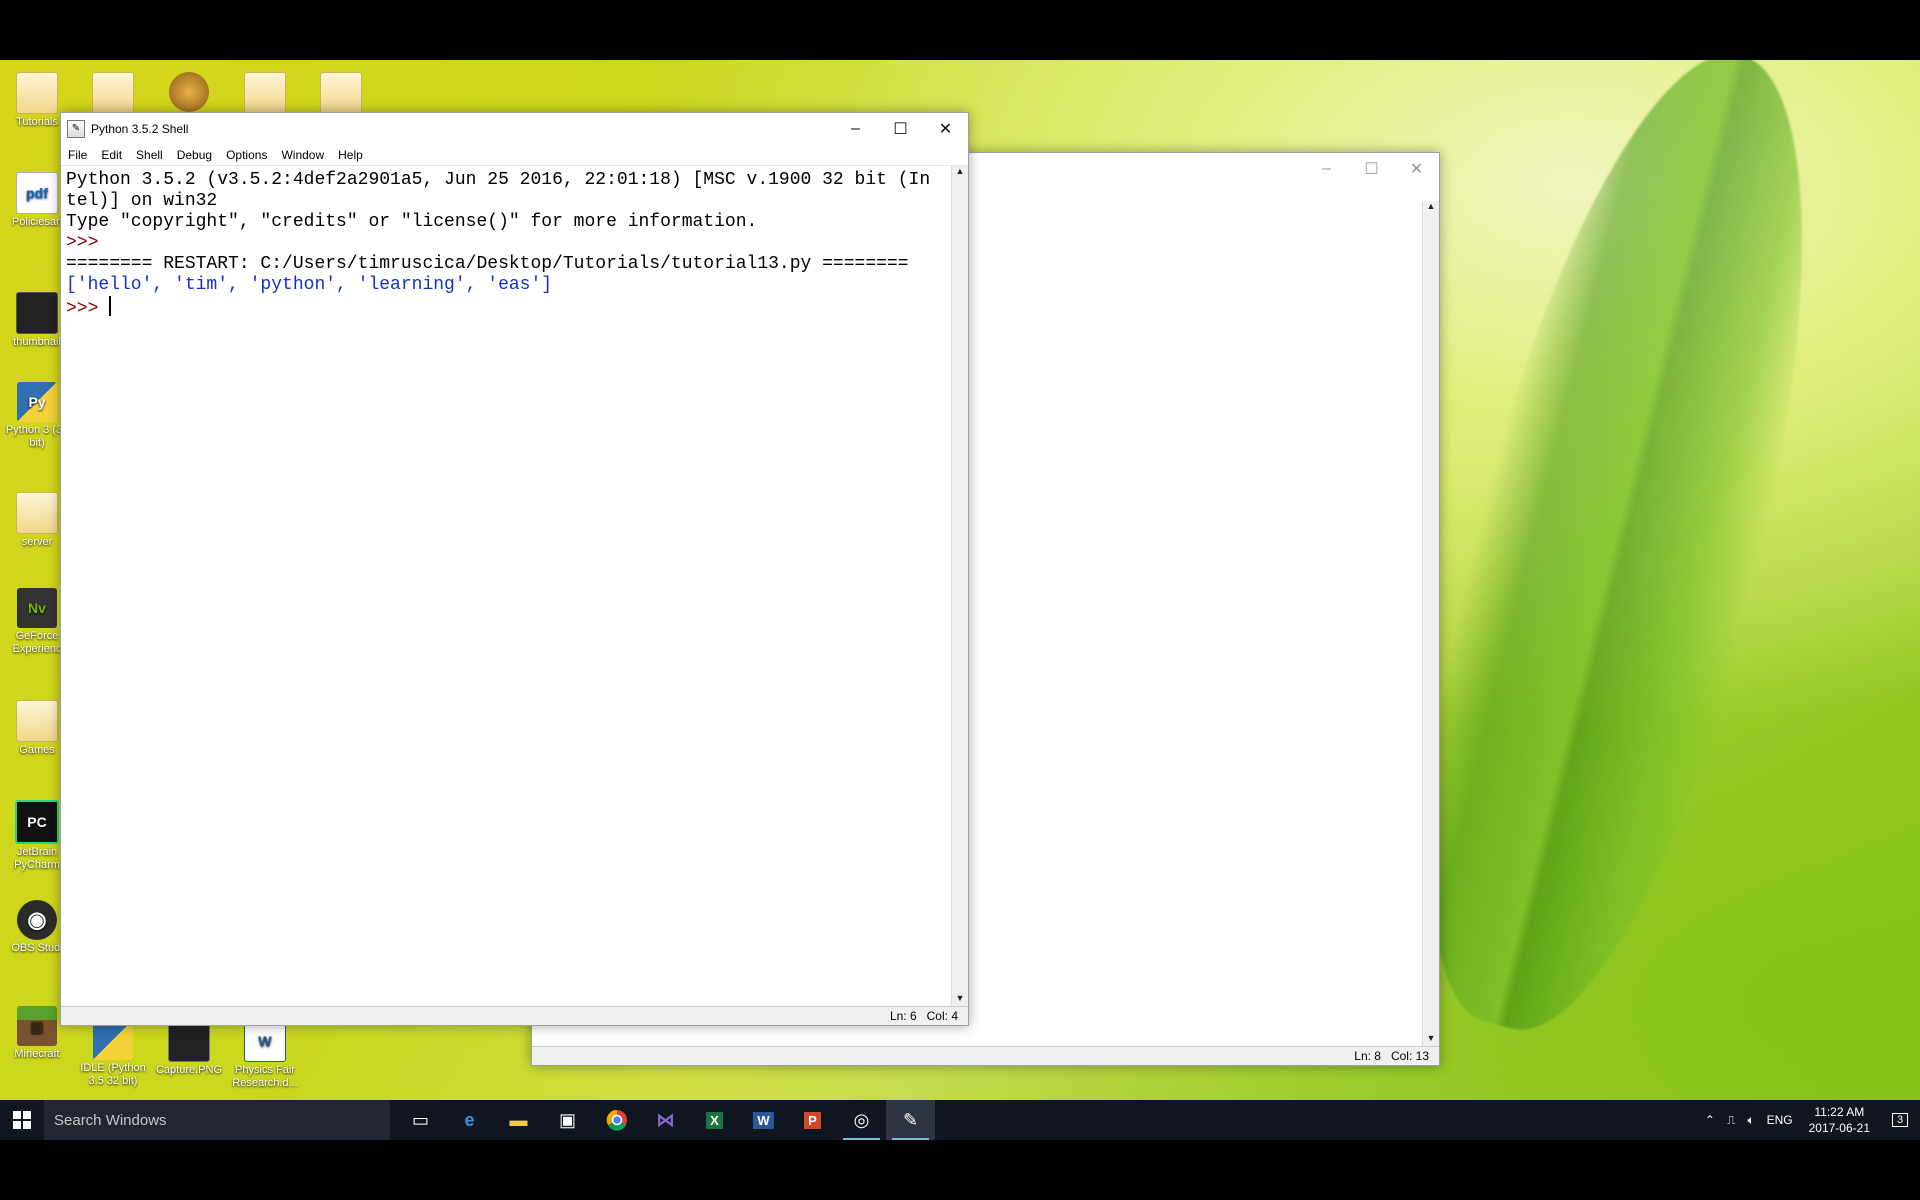 This screenshot has width=1920, height=1200. I want to click on excel-icon: X, so click(714, 1120).